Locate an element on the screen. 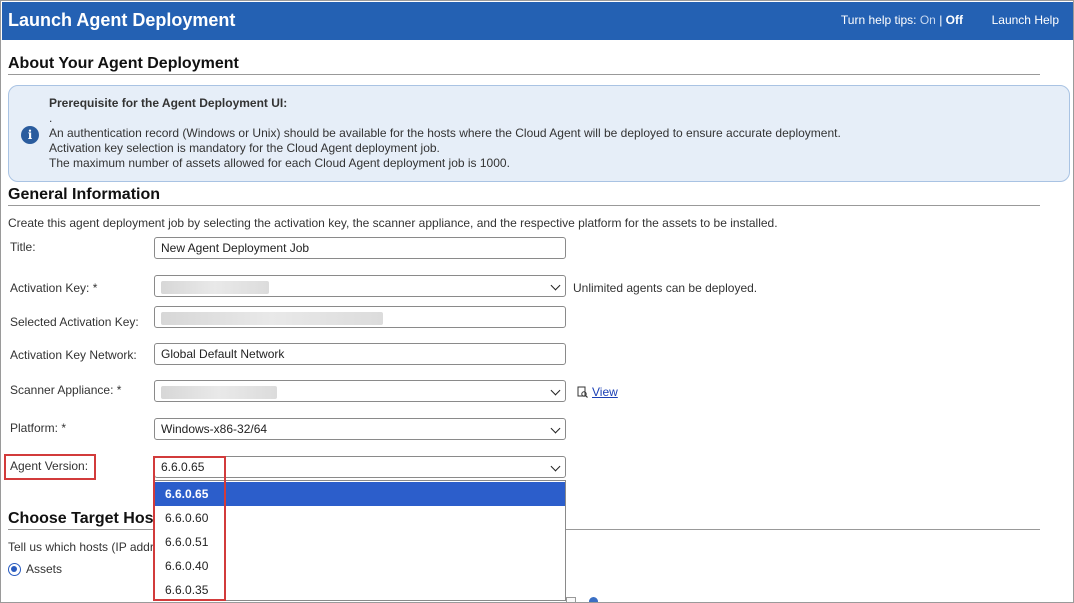 The image size is (1074, 603). network-field: Global Default Network is located at coordinates (360, 354).